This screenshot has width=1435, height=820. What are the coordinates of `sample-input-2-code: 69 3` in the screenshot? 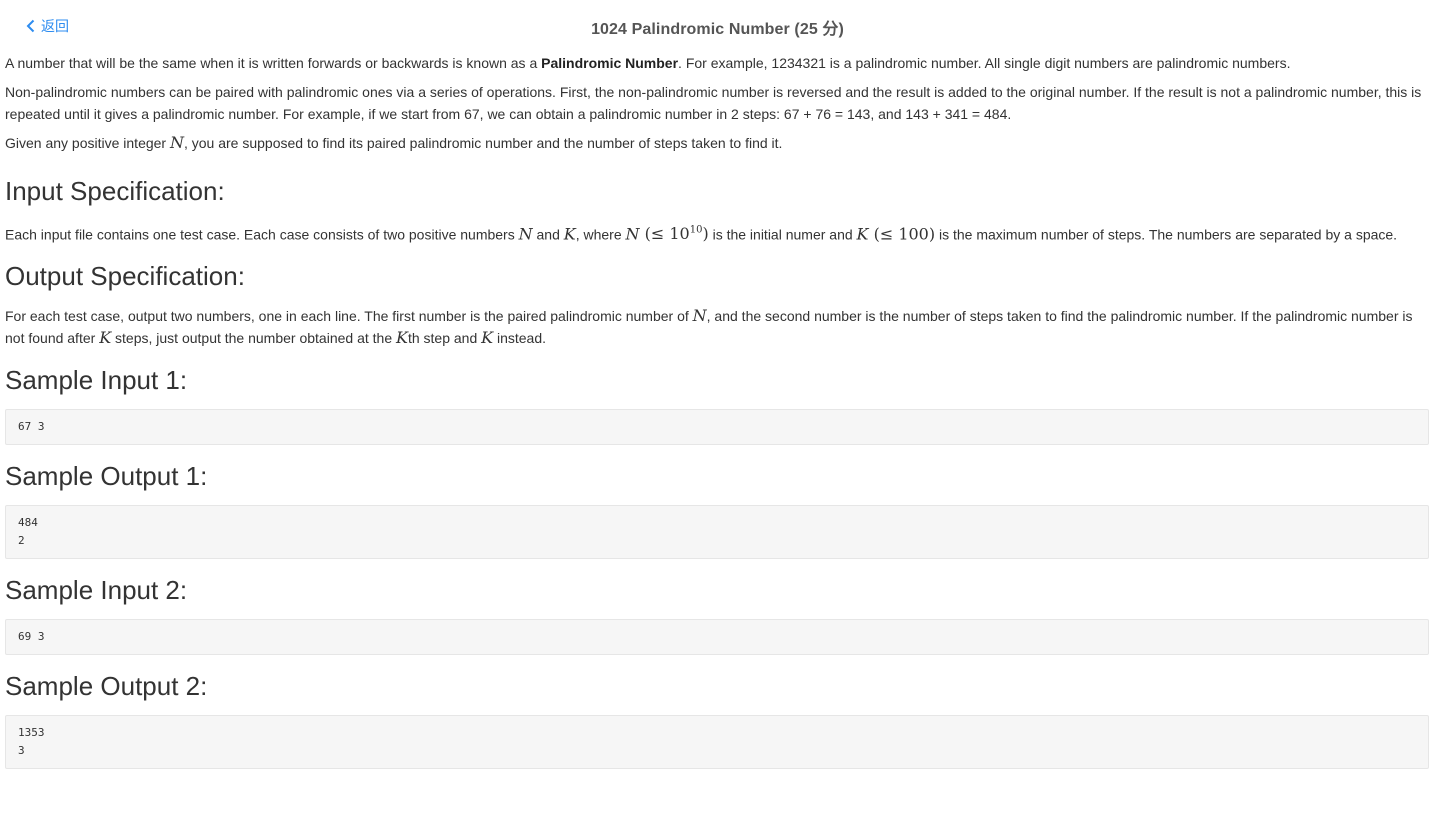 It's located at (717, 637).